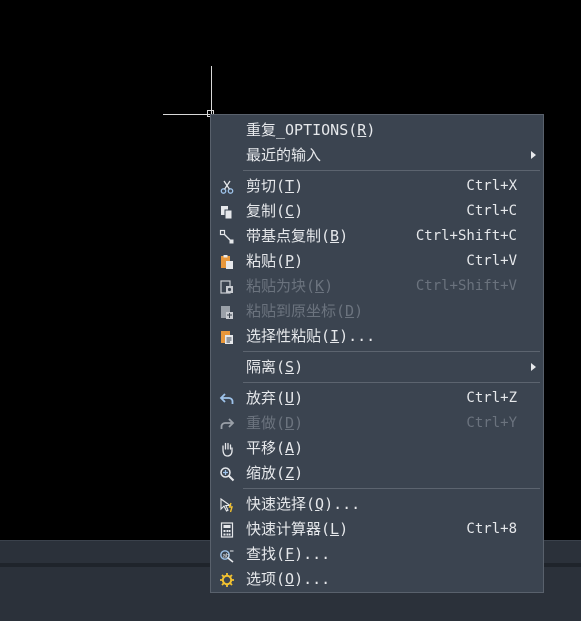 The image size is (581, 621). Describe the element at coordinates (290, 398) in the screenshot. I see `menu-item-access-key: U` at that location.